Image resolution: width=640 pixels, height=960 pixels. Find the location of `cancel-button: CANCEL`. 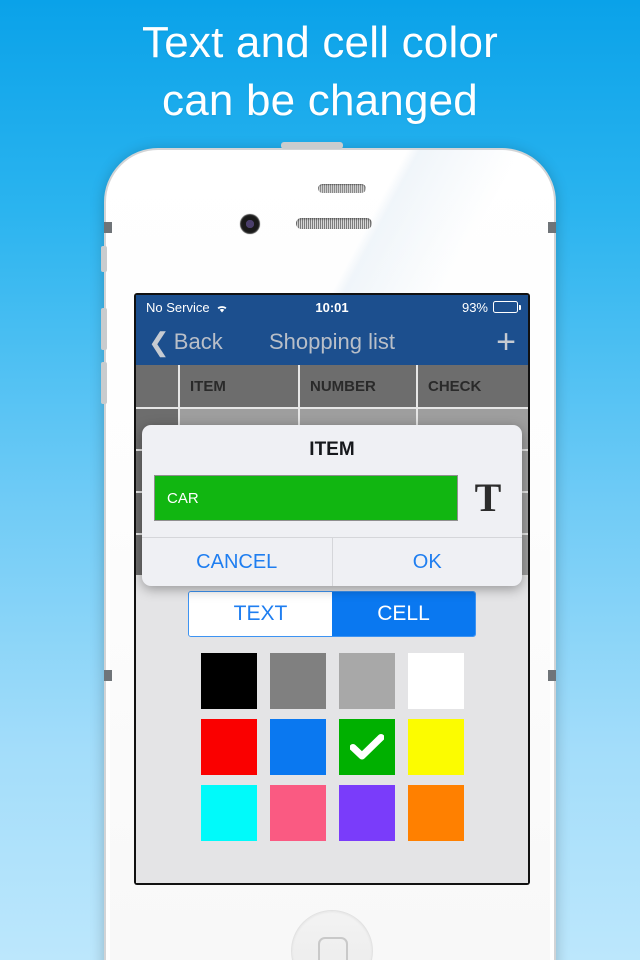

cancel-button: CANCEL is located at coordinates (237, 562).